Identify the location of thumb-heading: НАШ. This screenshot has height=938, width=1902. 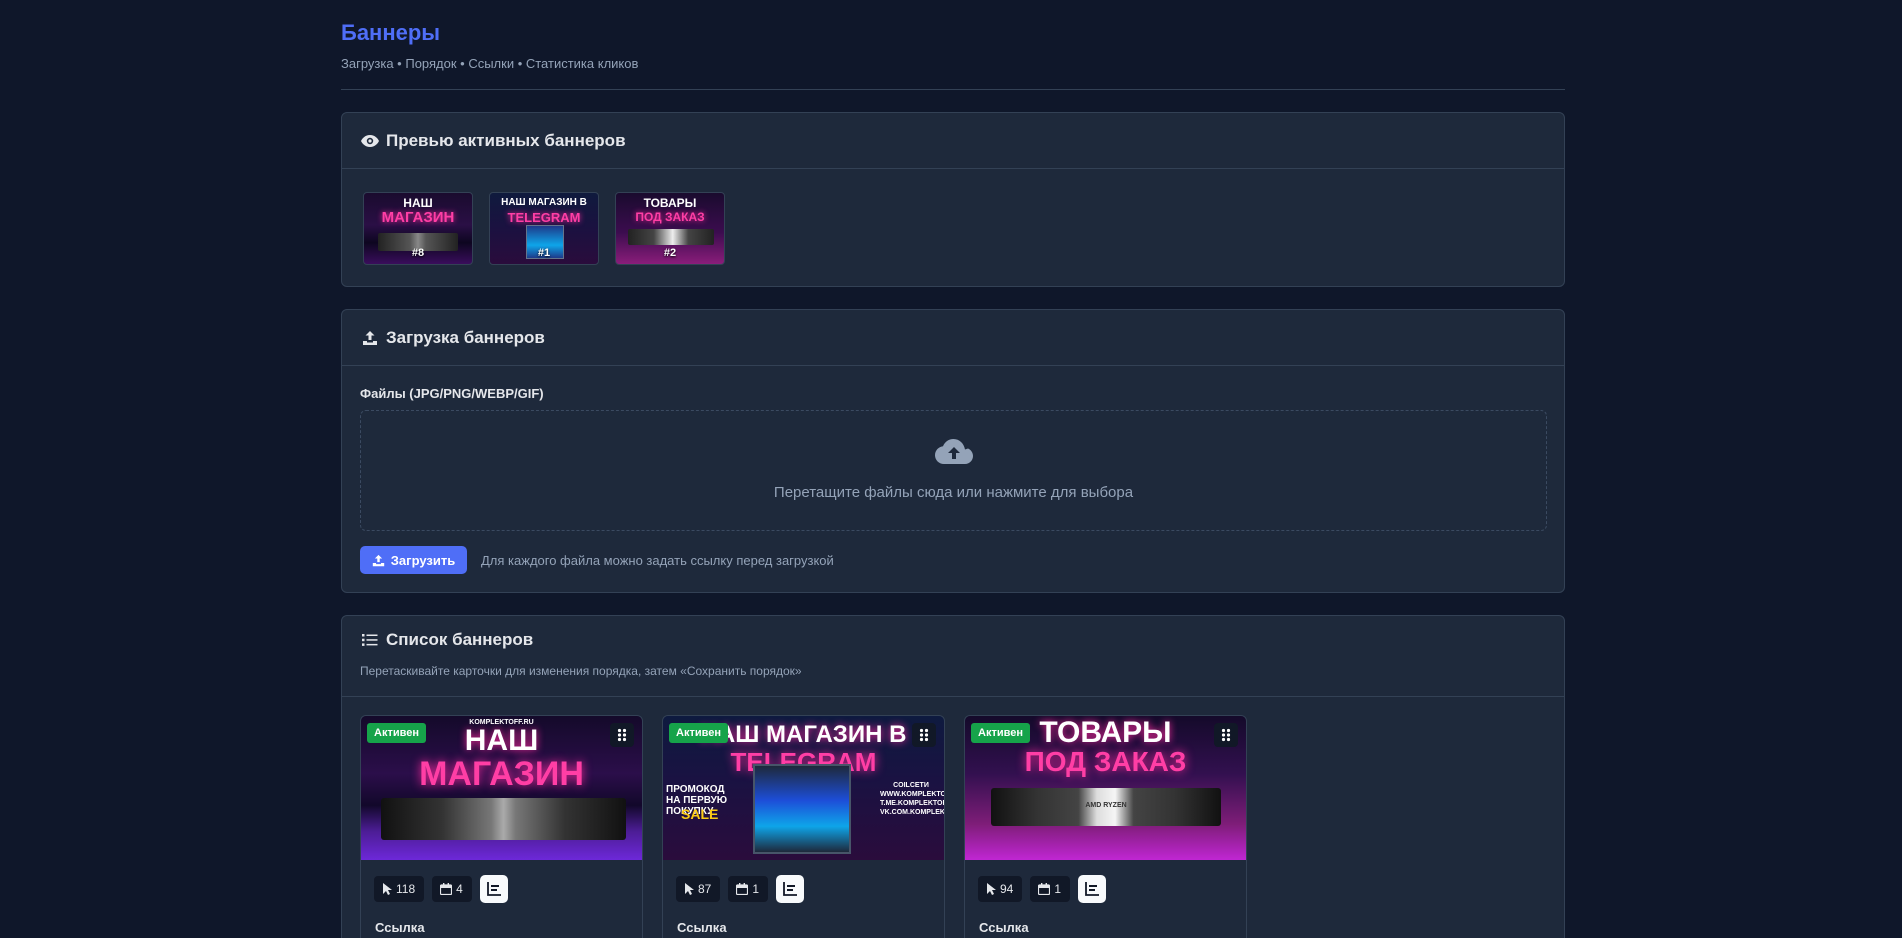
(418, 203).